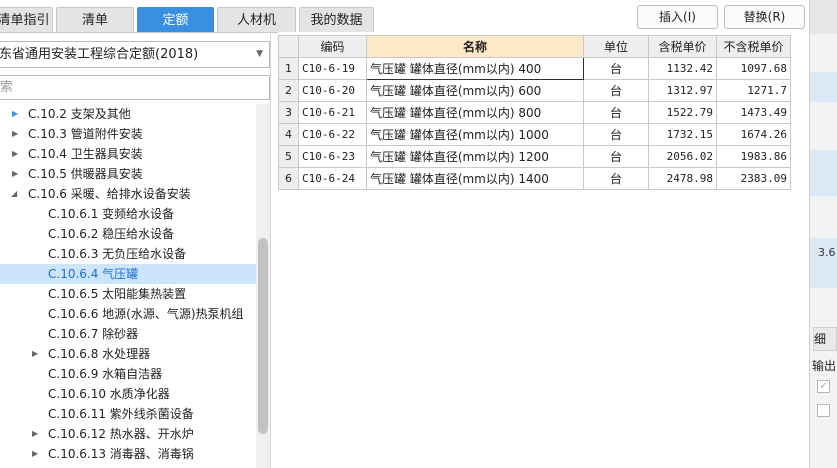 The image size is (837, 468). Describe the element at coordinates (117, 294) in the screenshot. I see `tree-node-label: C.10.6.5 太阳能集热装置` at that location.